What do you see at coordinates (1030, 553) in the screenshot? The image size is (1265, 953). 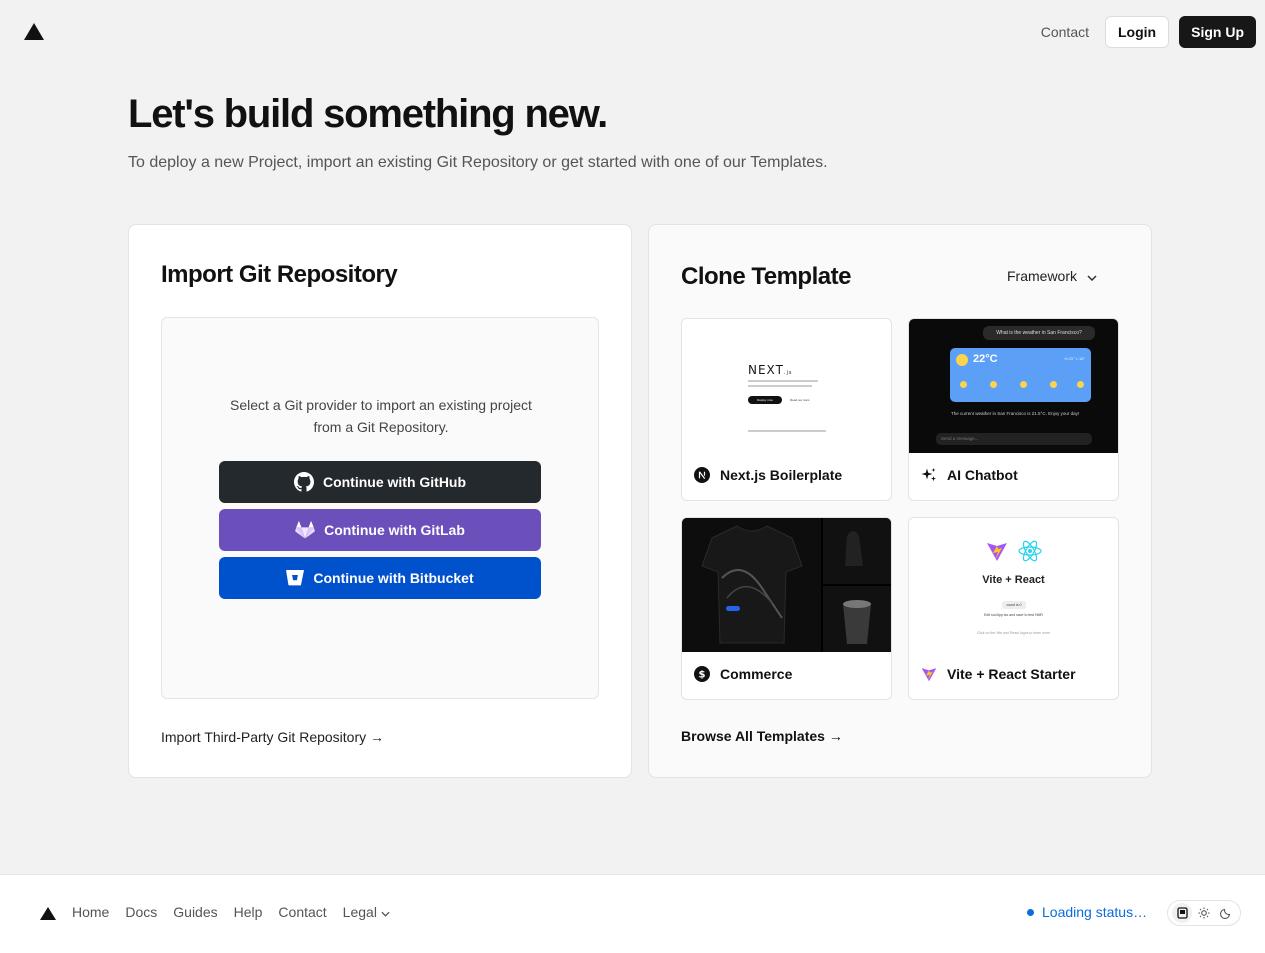 I see `react-logo-icon` at bounding box center [1030, 553].